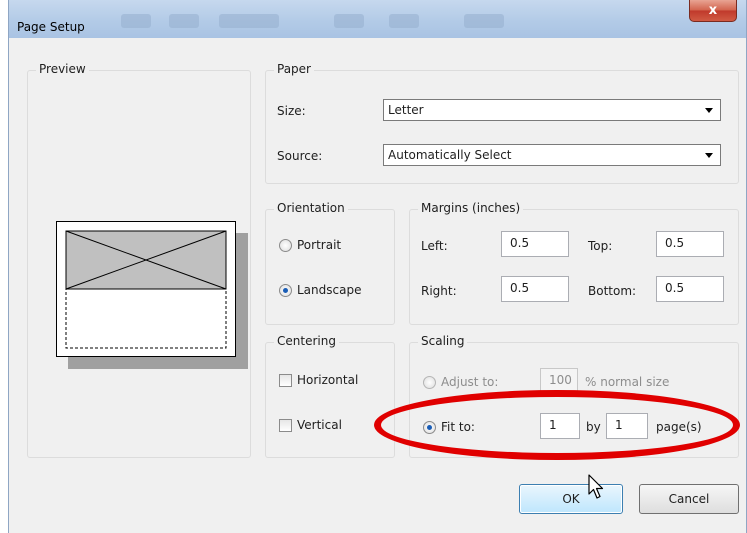 The height and width of the screenshot is (533, 747). Describe the element at coordinates (330, 396) in the screenshot. I see `centering-group: Centering Horizontal Vertical` at that location.